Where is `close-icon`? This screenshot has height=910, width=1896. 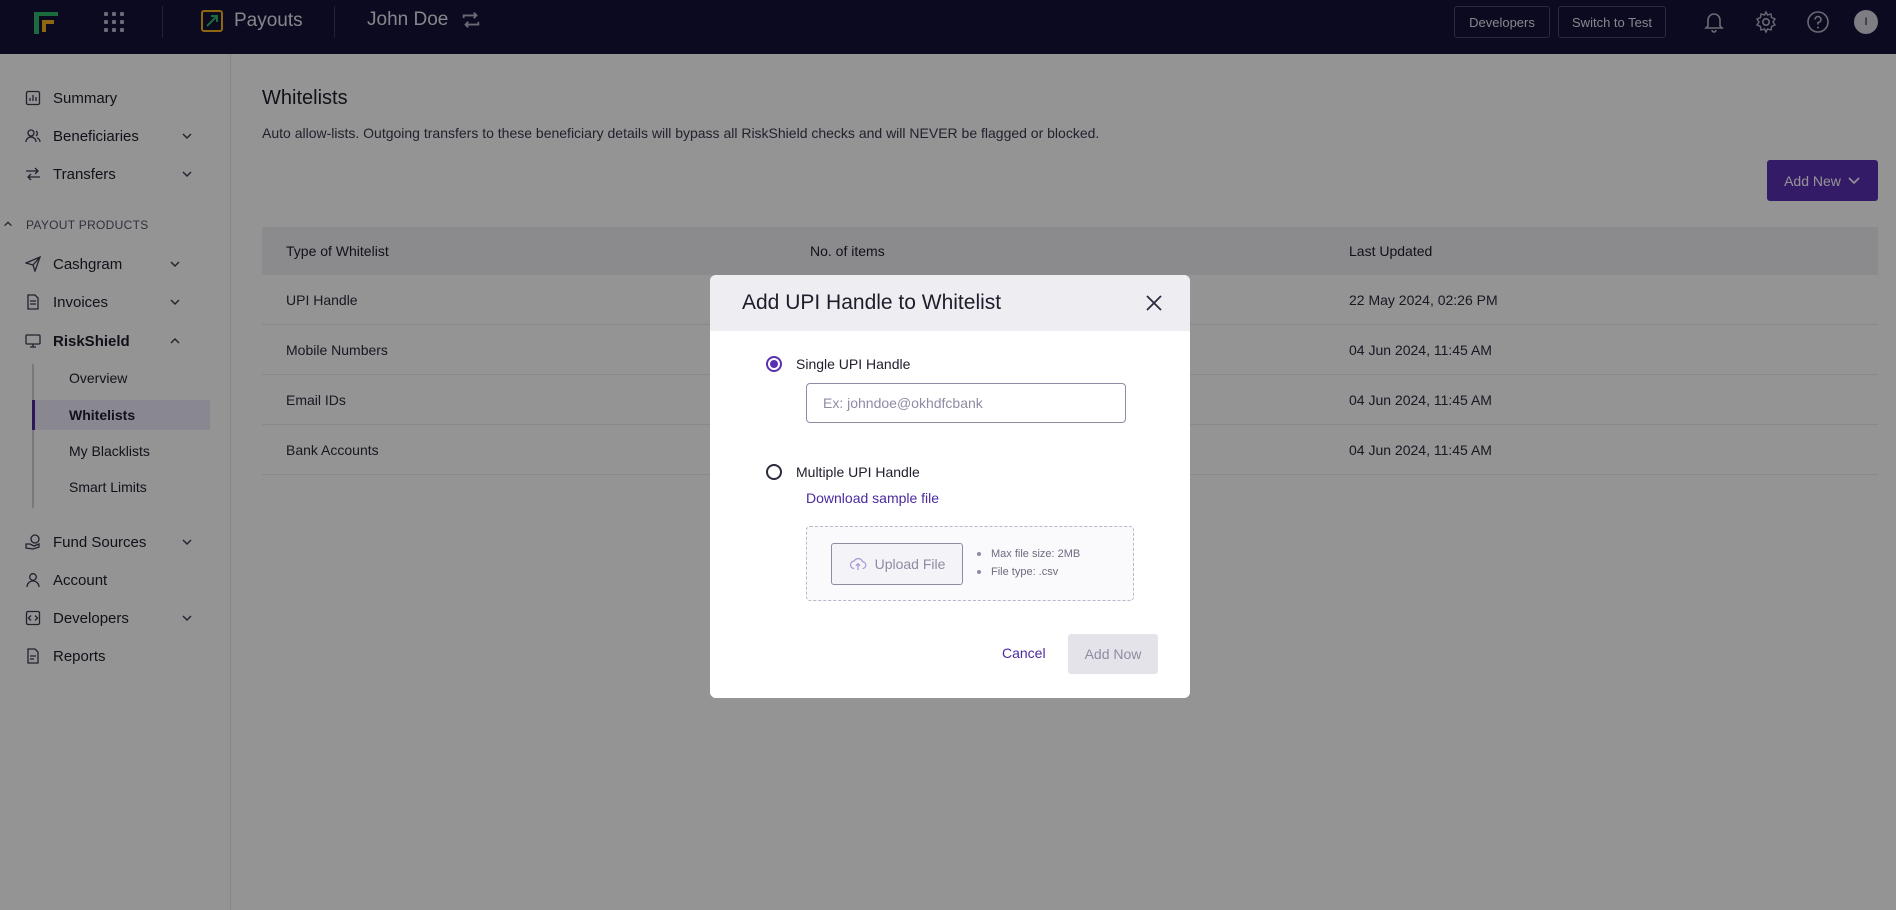 close-icon is located at coordinates (1154, 303).